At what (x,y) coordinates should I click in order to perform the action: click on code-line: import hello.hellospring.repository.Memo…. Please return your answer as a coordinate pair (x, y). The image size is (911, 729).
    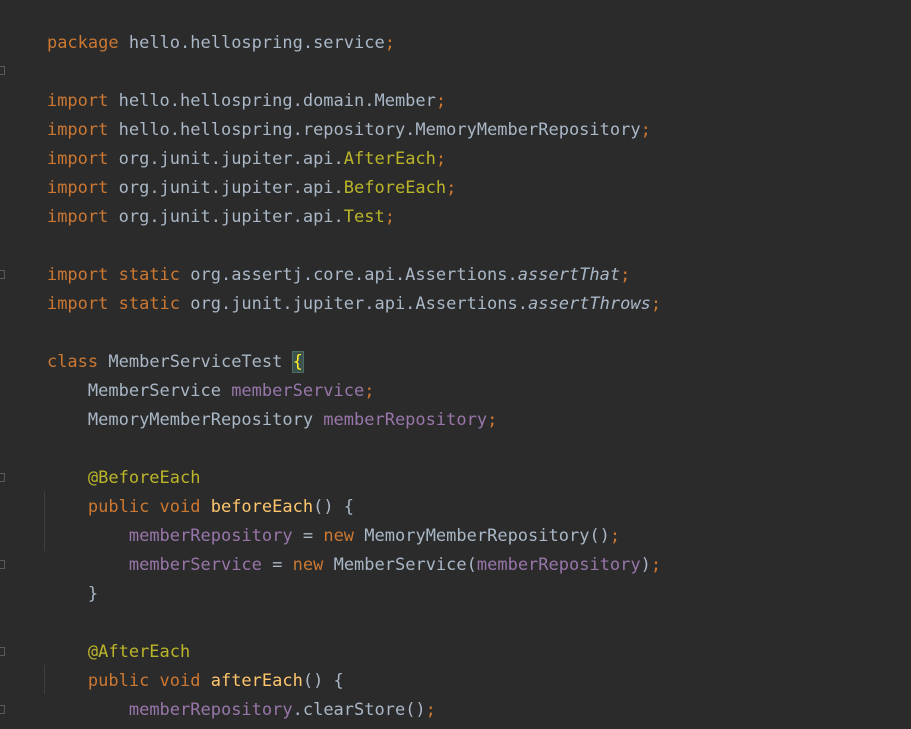
    Looking at the image, I should click on (328, 113).